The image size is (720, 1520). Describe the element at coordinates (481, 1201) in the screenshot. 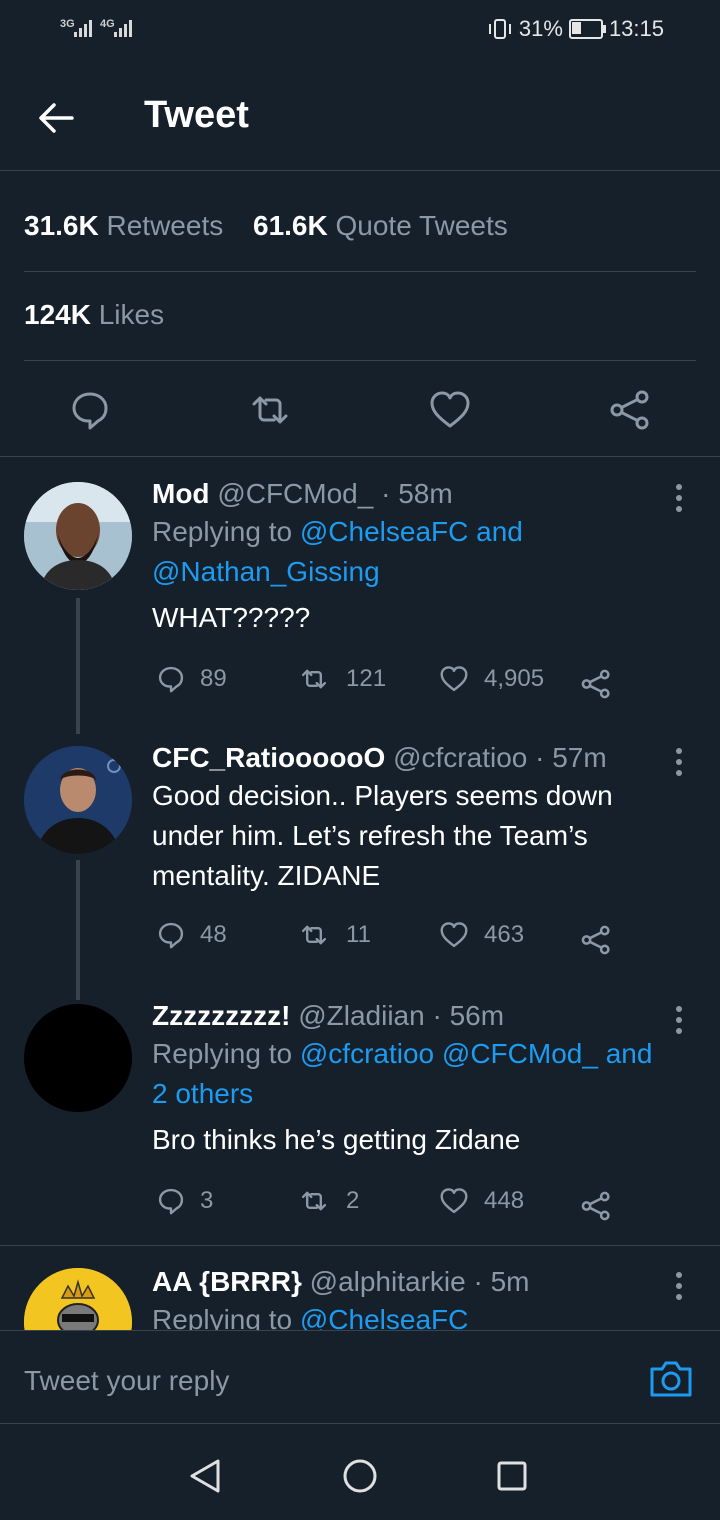

I see `like-action: 448` at that location.